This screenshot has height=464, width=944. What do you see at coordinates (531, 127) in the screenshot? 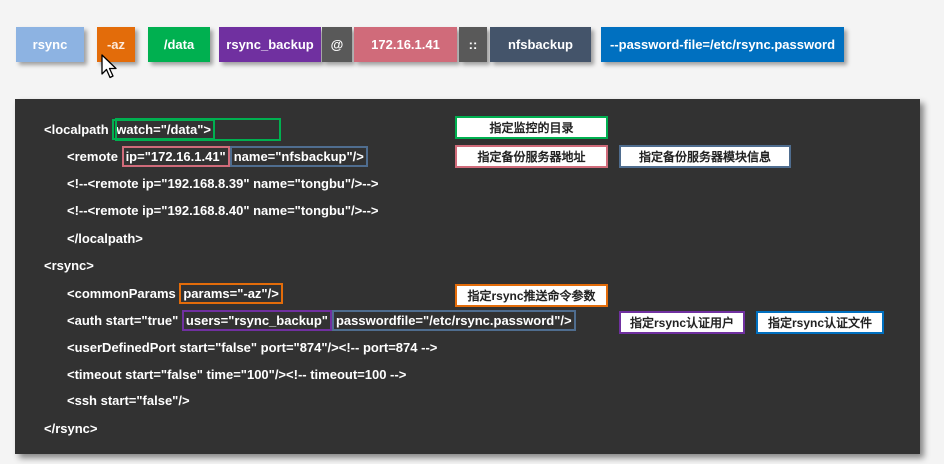
I see `annotation-watch-dir: 指定监控的目录` at bounding box center [531, 127].